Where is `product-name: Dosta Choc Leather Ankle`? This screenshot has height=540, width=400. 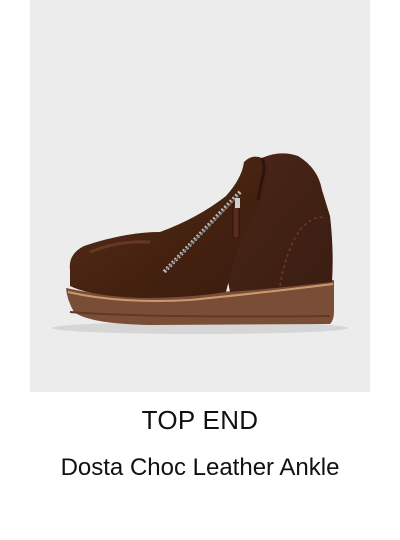
product-name: Dosta Choc Leather Ankle is located at coordinates (200, 468).